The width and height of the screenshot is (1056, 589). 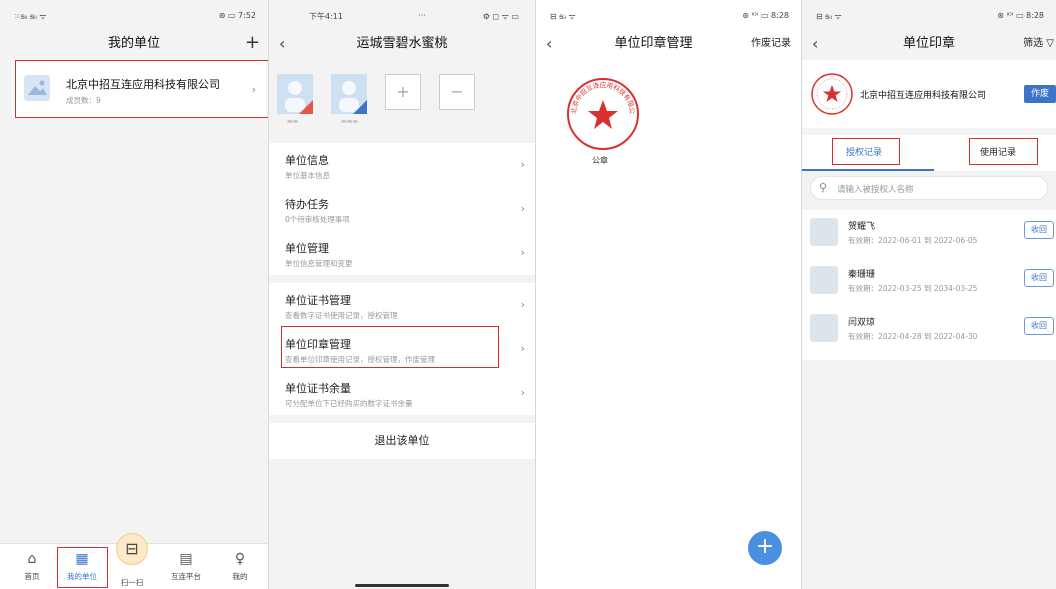 I want to click on document-icon: ▤, so click(x=186, y=559).